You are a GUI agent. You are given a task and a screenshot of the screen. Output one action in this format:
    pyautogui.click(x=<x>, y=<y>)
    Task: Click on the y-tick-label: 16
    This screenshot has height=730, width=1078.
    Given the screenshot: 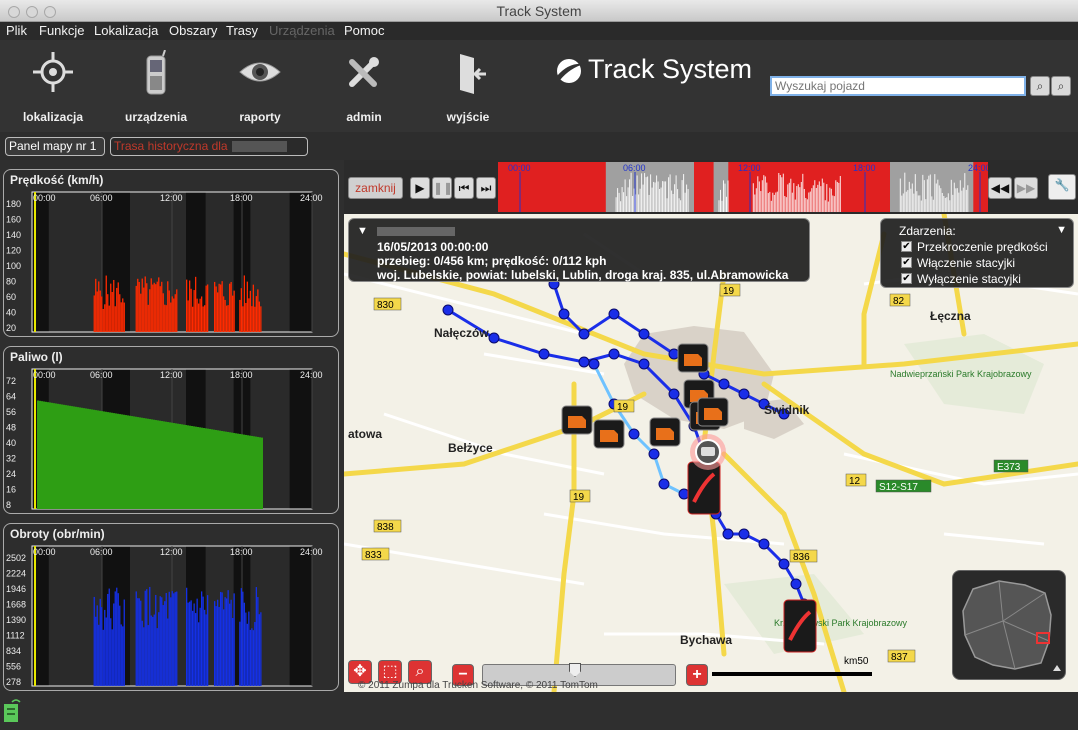 What is the action you would take?
    pyautogui.click(x=11, y=490)
    